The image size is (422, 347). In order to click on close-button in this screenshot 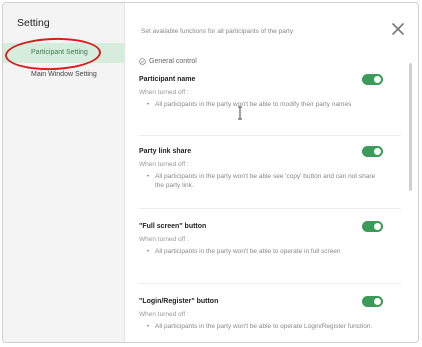, I will do `click(398, 29)`.